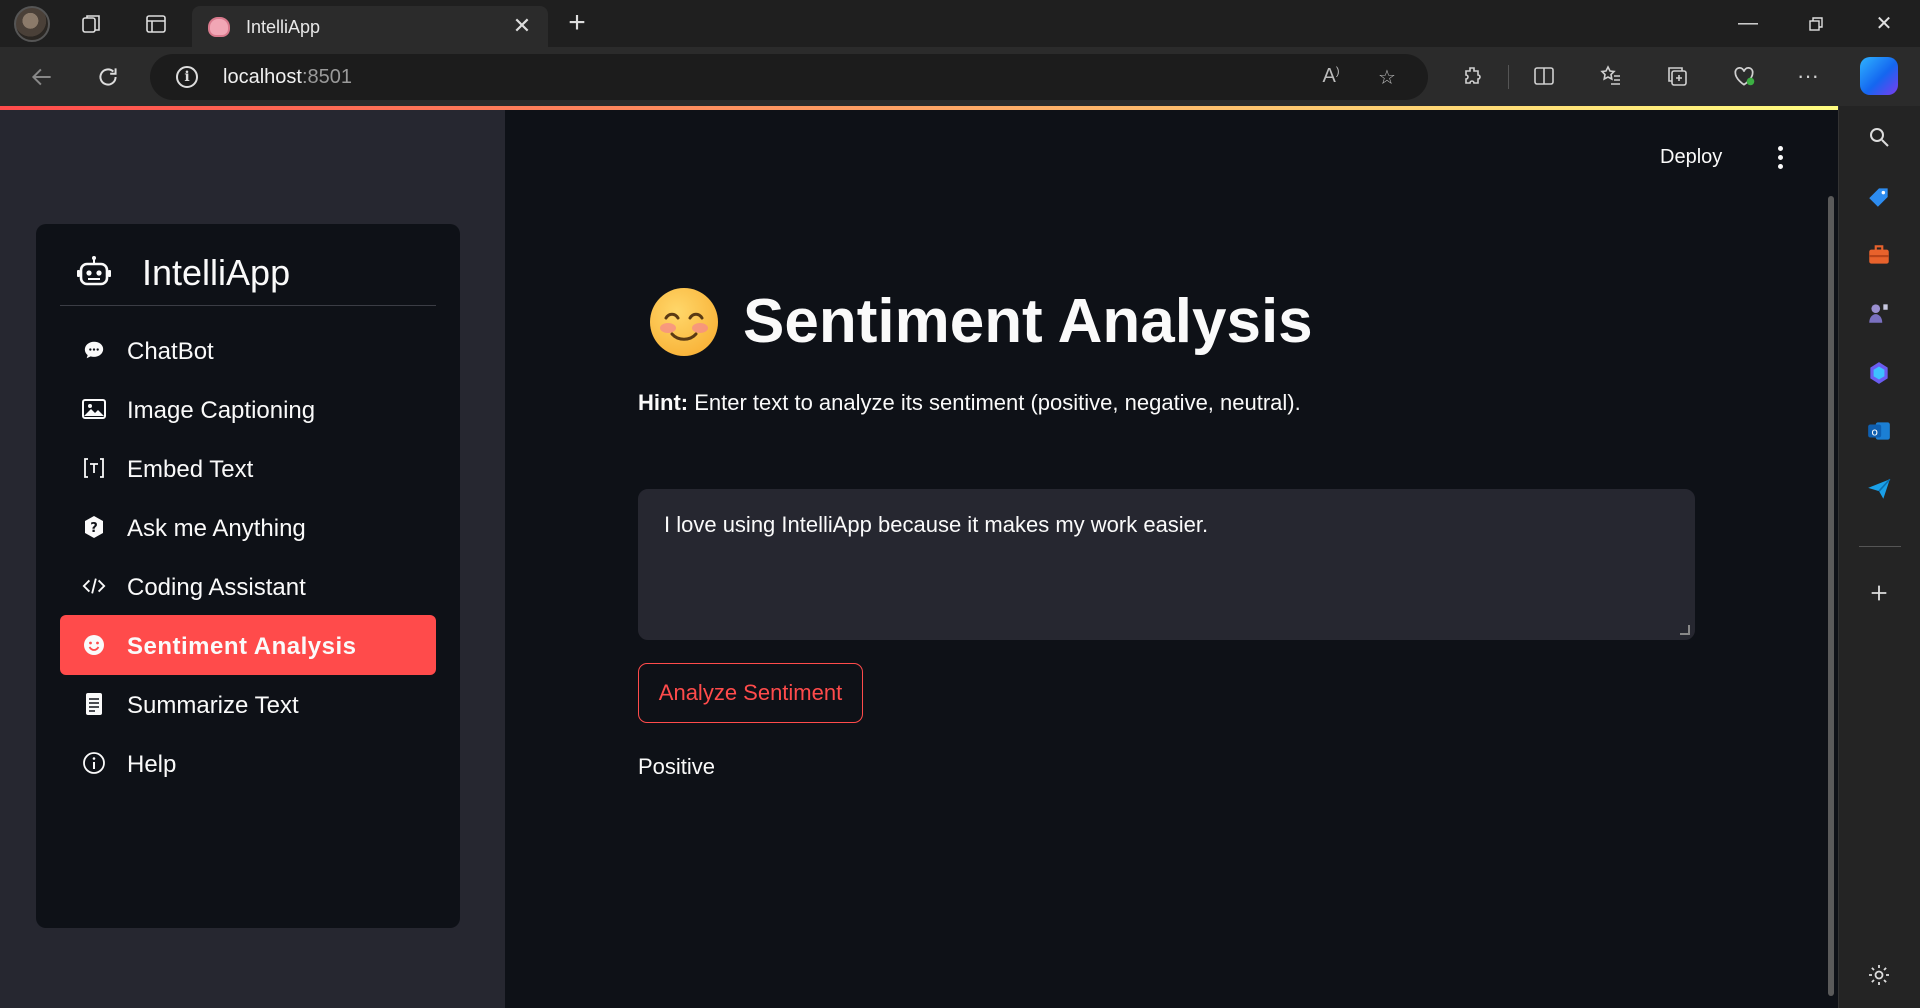 The height and width of the screenshot is (1008, 1920). What do you see at coordinates (94, 409) in the screenshot?
I see `image-icon` at bounding box center [94, 409].